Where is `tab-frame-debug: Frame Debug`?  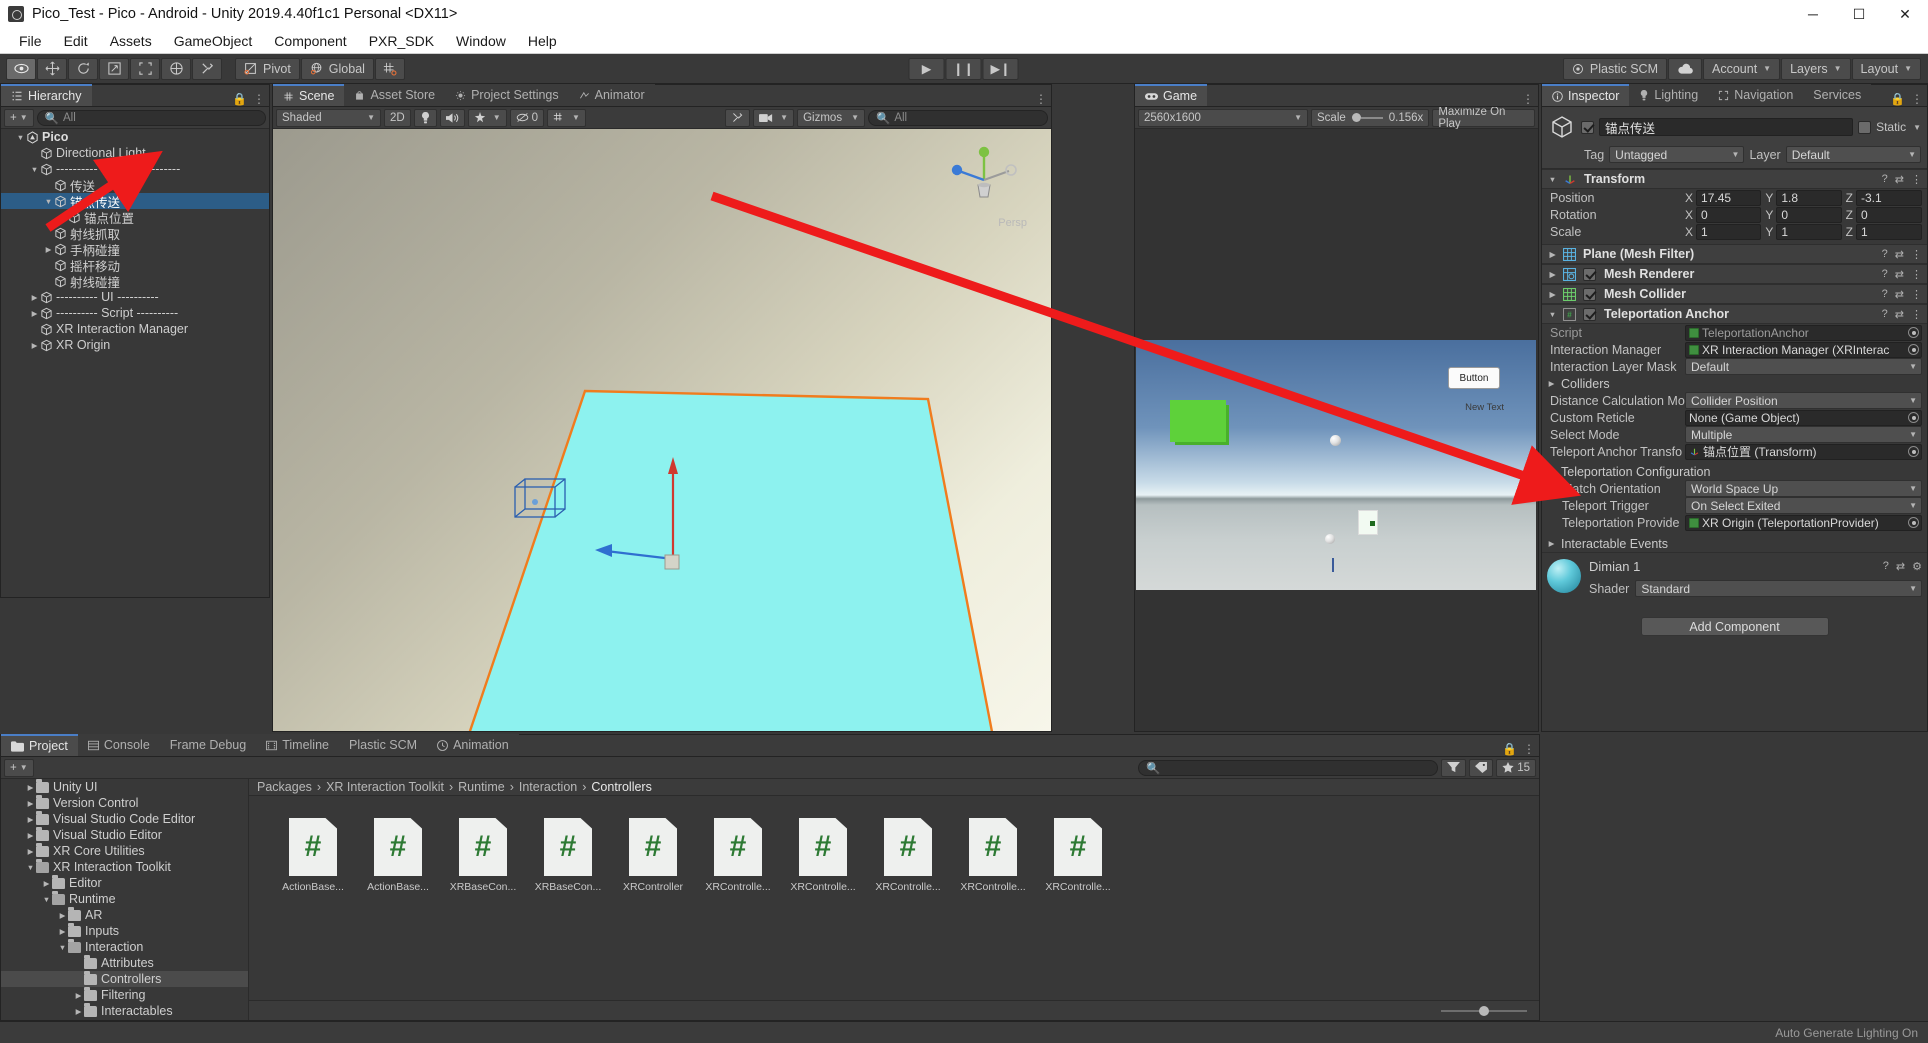
tab-frame-debug: Frame Debug is located at coordinates (208, 745).